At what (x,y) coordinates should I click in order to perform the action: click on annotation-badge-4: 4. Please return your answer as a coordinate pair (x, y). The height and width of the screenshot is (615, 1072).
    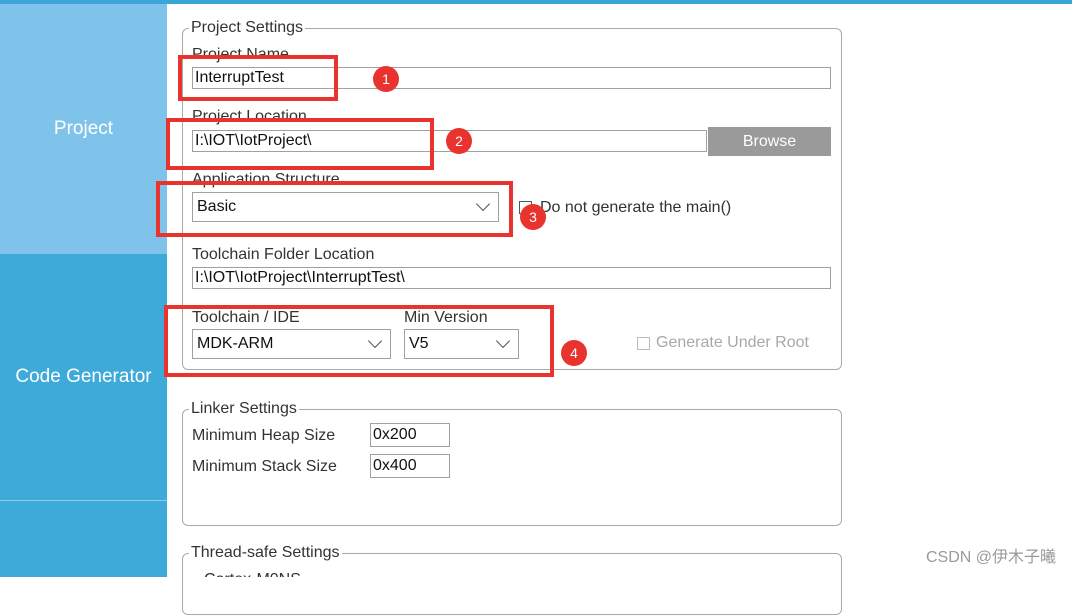
    Looking at the image, I should click on (574, 353).